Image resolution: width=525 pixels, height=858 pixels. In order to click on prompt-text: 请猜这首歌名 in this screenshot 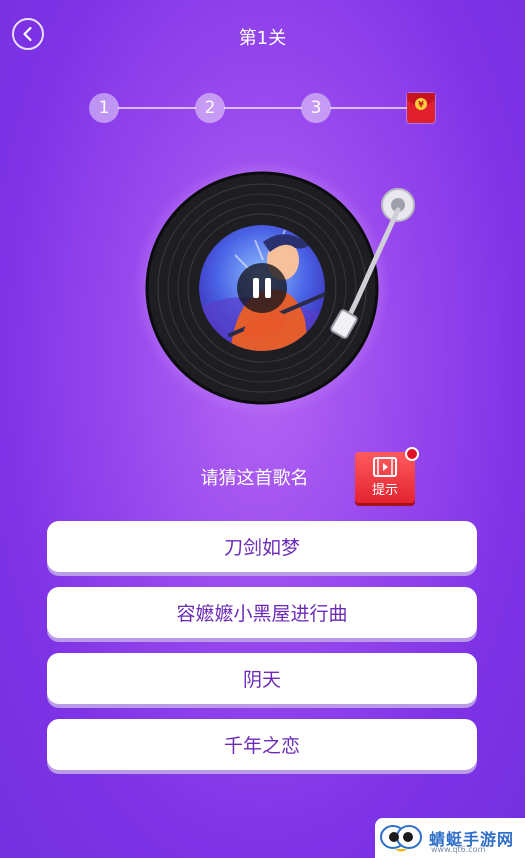, I will do `click(254, 478)`.